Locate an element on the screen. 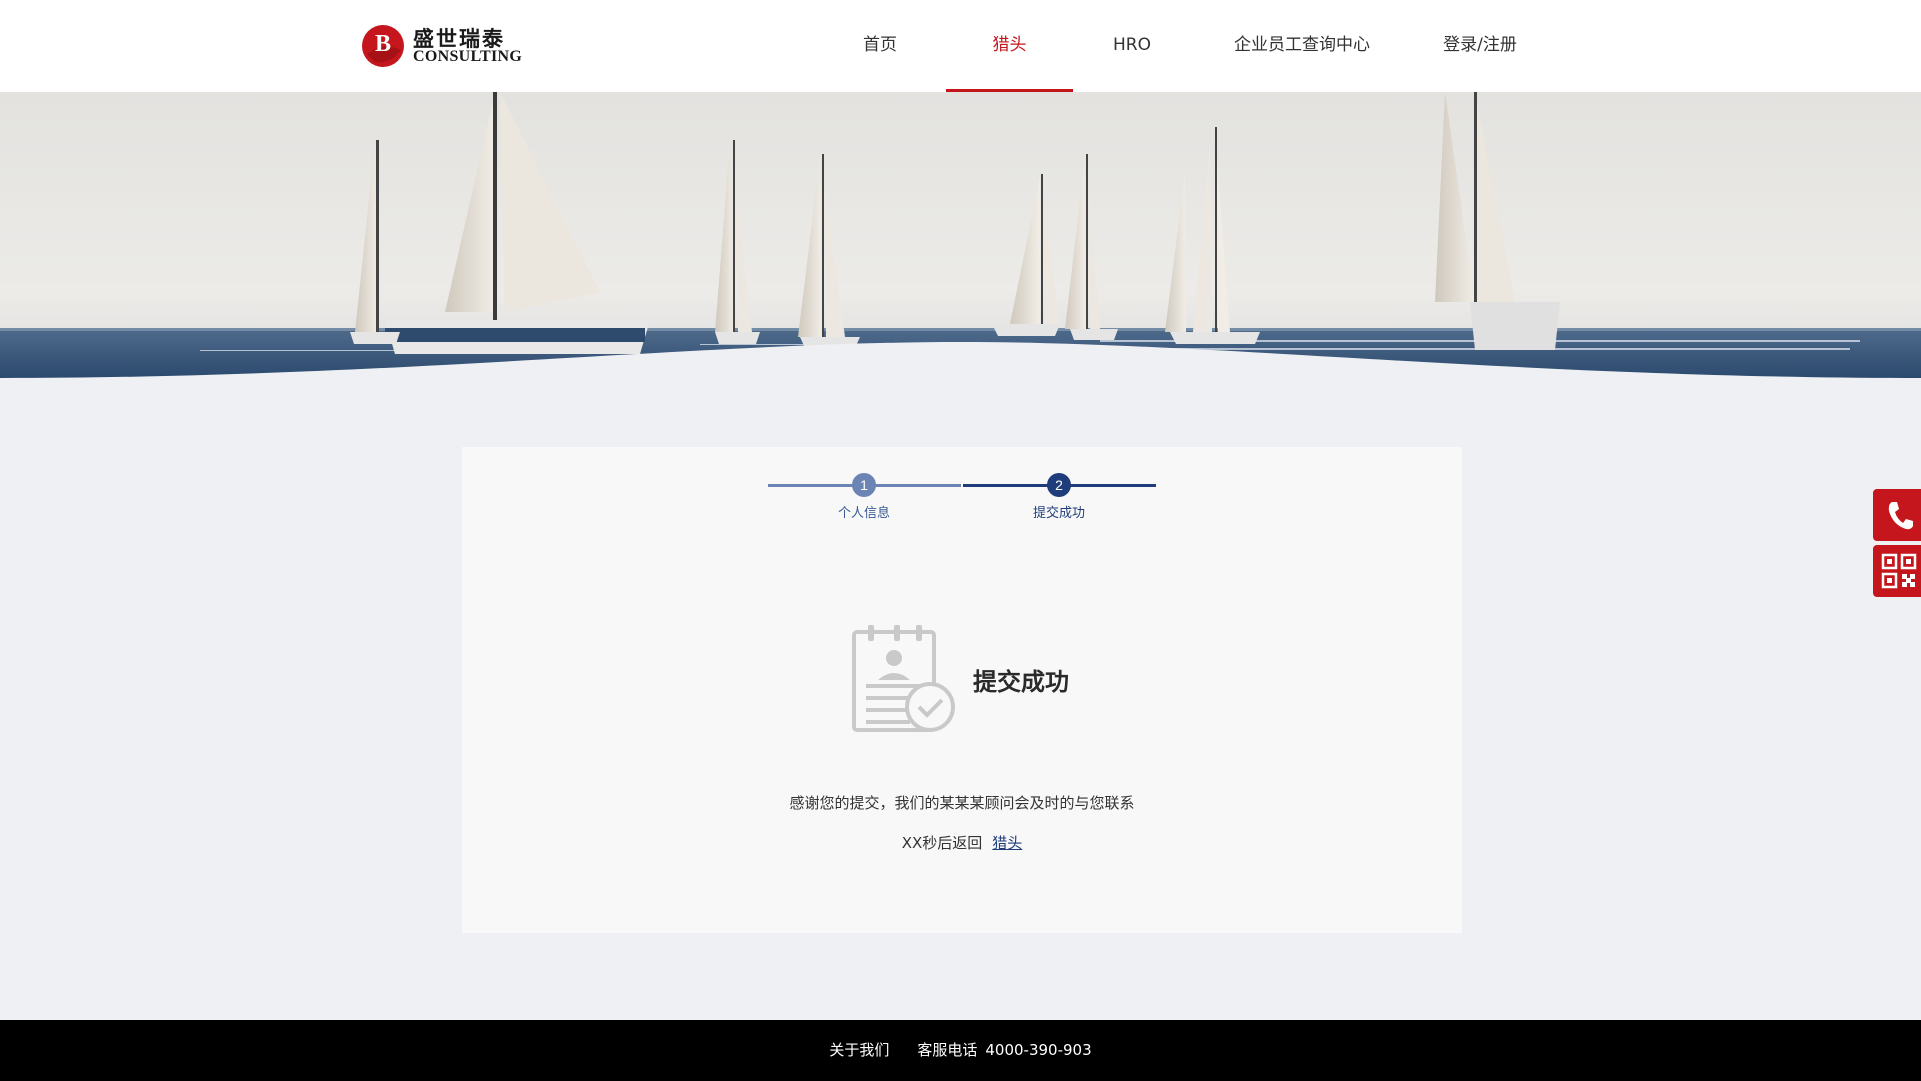 The image size is (1921, 1081). site-footer: 关于我们 客服电话 4000-390-903 is located at coordinates (960, 1050).